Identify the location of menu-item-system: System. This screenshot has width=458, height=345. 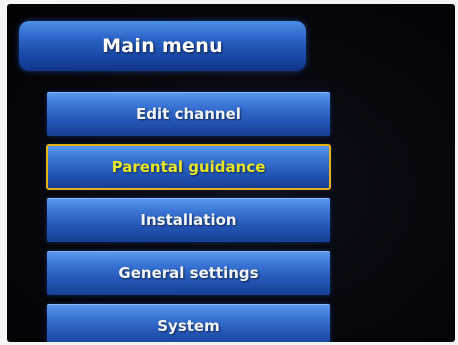
(188, 323).